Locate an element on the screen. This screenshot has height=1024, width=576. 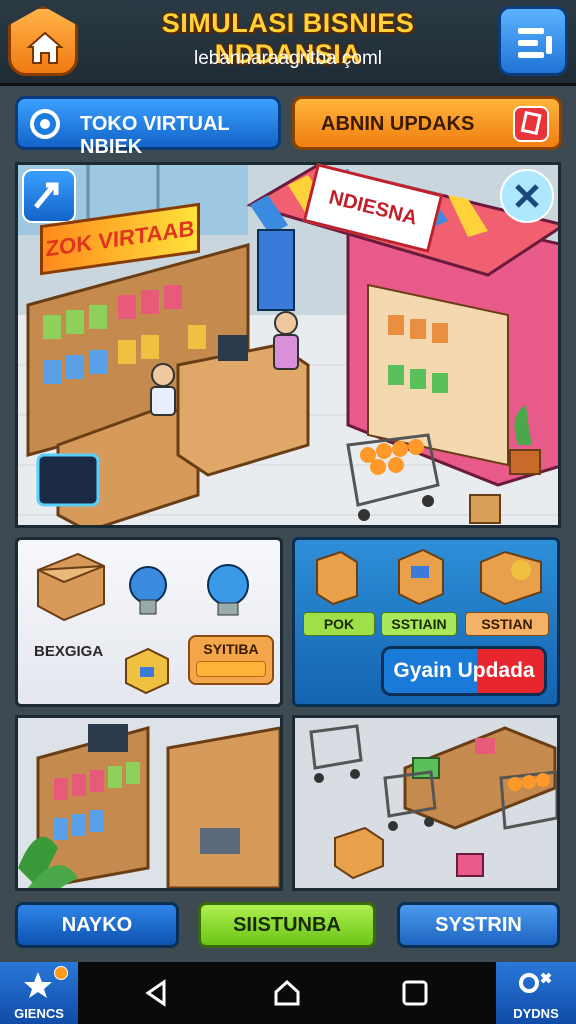
menu-button is located at coordinates (533, 41).